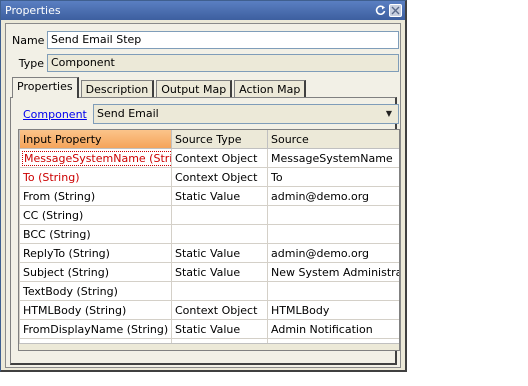 Image resolution: width=528 pixels, height=386 pixels. What do you see at coordinates (31, 63) in the screenshot?
I see `type-label: Type` at bounding box center [31, 63].